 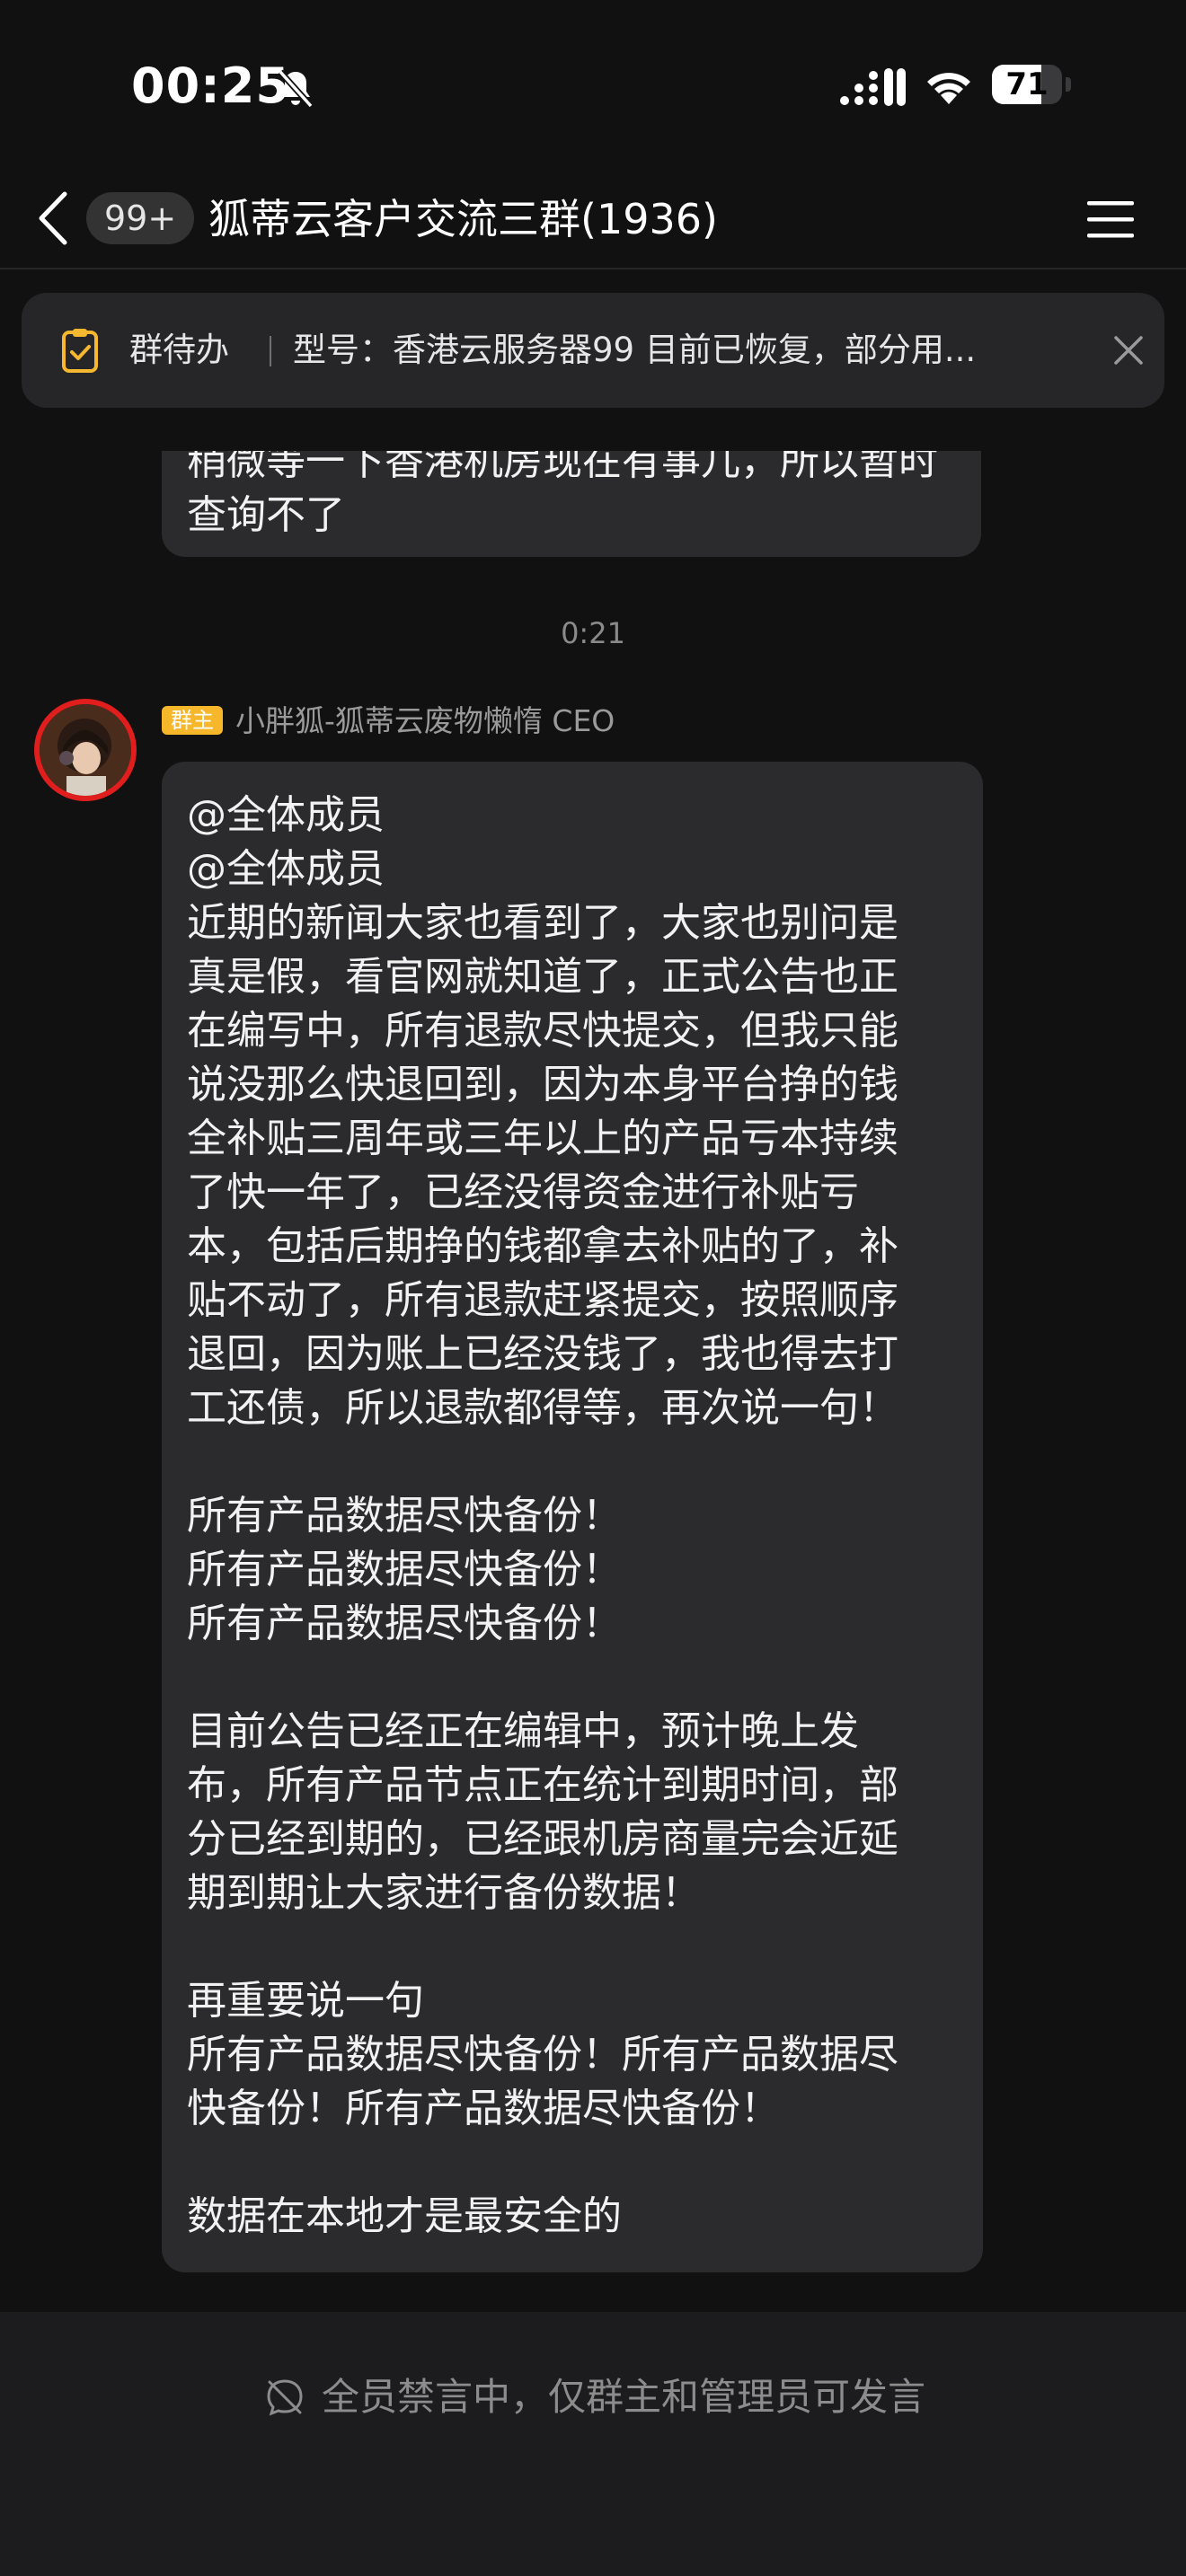 What do you see at coordinates (542, 1084) in the screenshot?
I see `announcement-line: 说没那么快退回到，因为本身平台挣的钱` at bounding box center [542, 1084].